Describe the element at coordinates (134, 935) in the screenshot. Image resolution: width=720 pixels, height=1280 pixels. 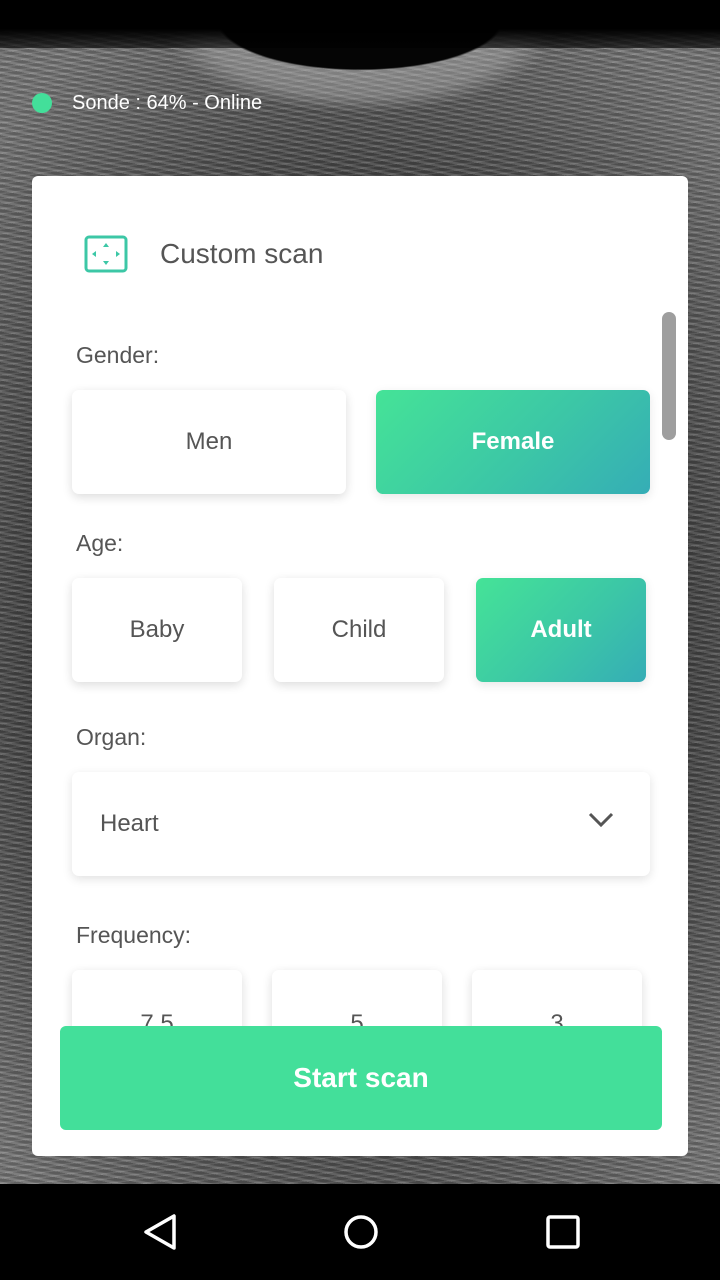
I see `frequency-label: Frequency:` at that location.